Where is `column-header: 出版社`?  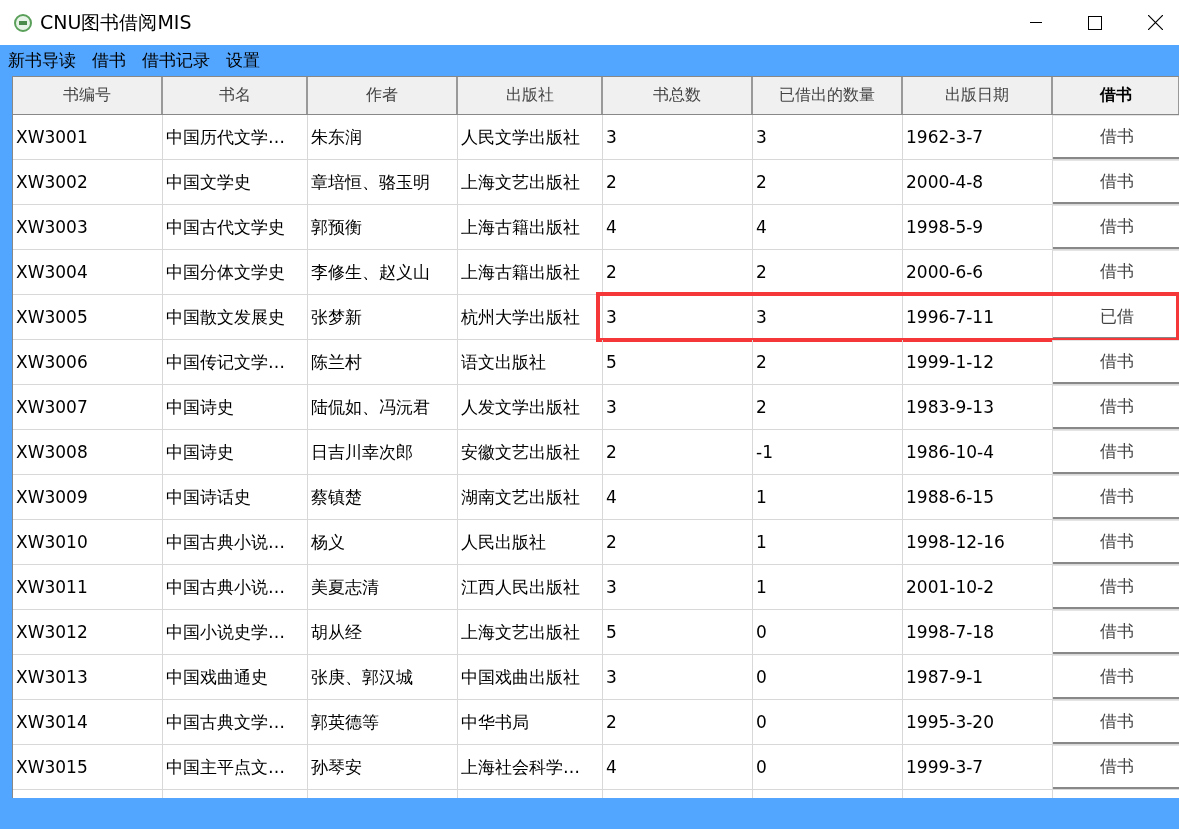 column-header: 出版社 is located at coordinates (530, 95).